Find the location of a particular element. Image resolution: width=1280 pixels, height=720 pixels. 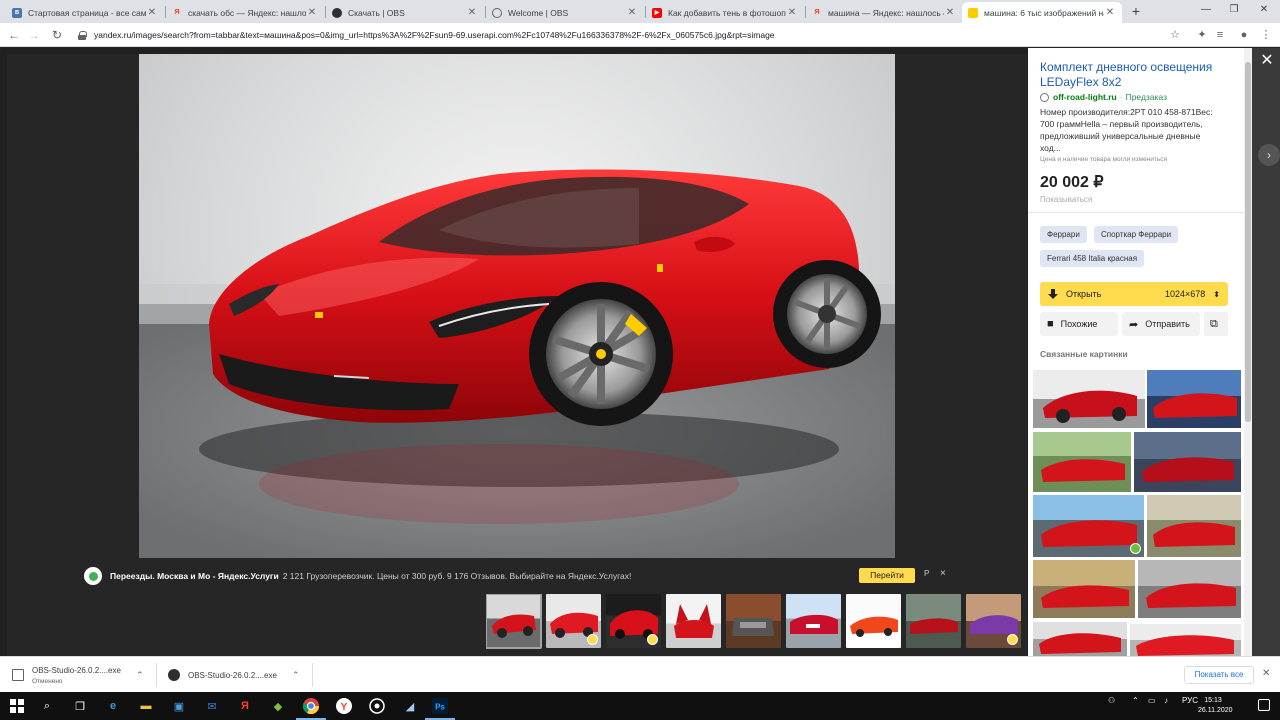

open-label: Открыть is located at coordinates (1084, 294).